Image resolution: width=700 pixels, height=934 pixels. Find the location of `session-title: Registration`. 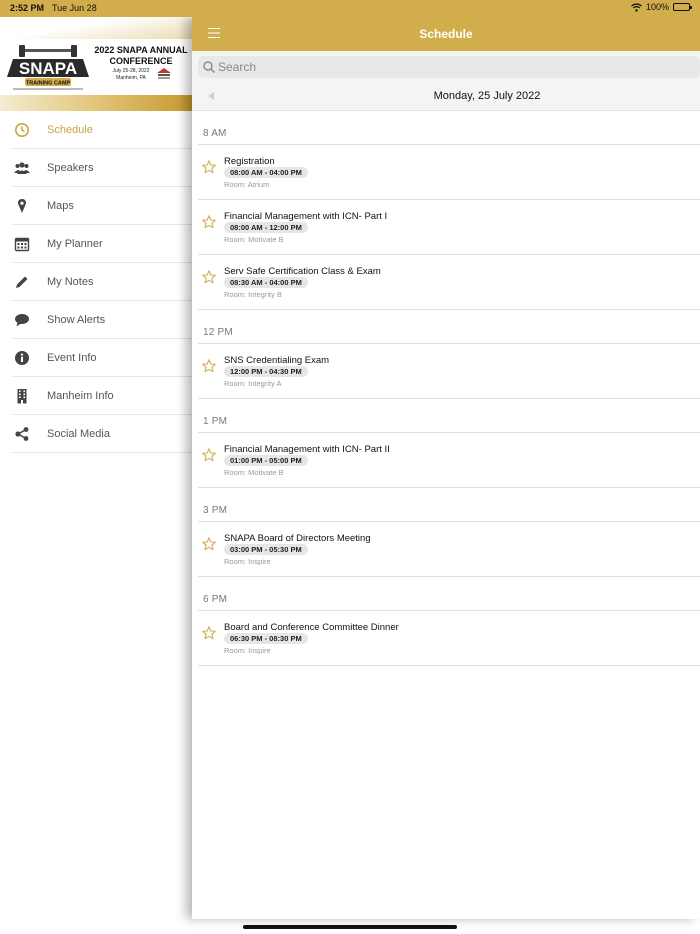

session-title: Registration is located at coordinates (249, 161).